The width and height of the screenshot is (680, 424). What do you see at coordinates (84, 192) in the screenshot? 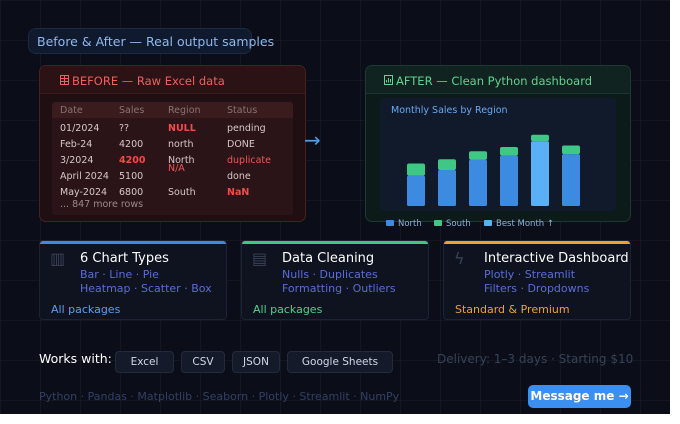
I see `table-cell: May-2024` at bounding box center [84, 192].